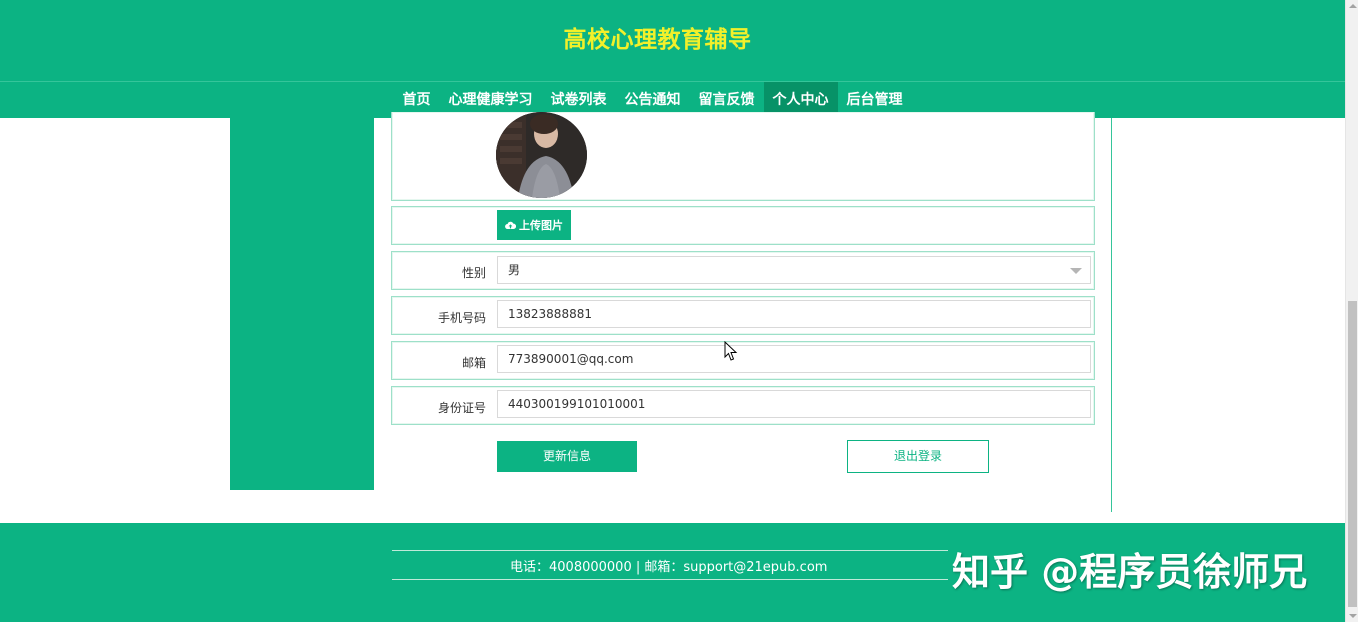 This screenshot has width=1358, height=622. What do you see at coordinates (1130, 572) in the screenshot?
I see `watermark-text: 知乎 @程序员徐师兄` at bounding box center [1130, 572].